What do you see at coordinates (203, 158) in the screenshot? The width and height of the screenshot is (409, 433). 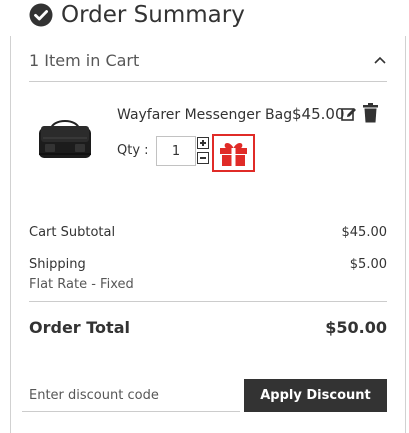 I see `qty-decrement-button` at bounding box center [203, 158].